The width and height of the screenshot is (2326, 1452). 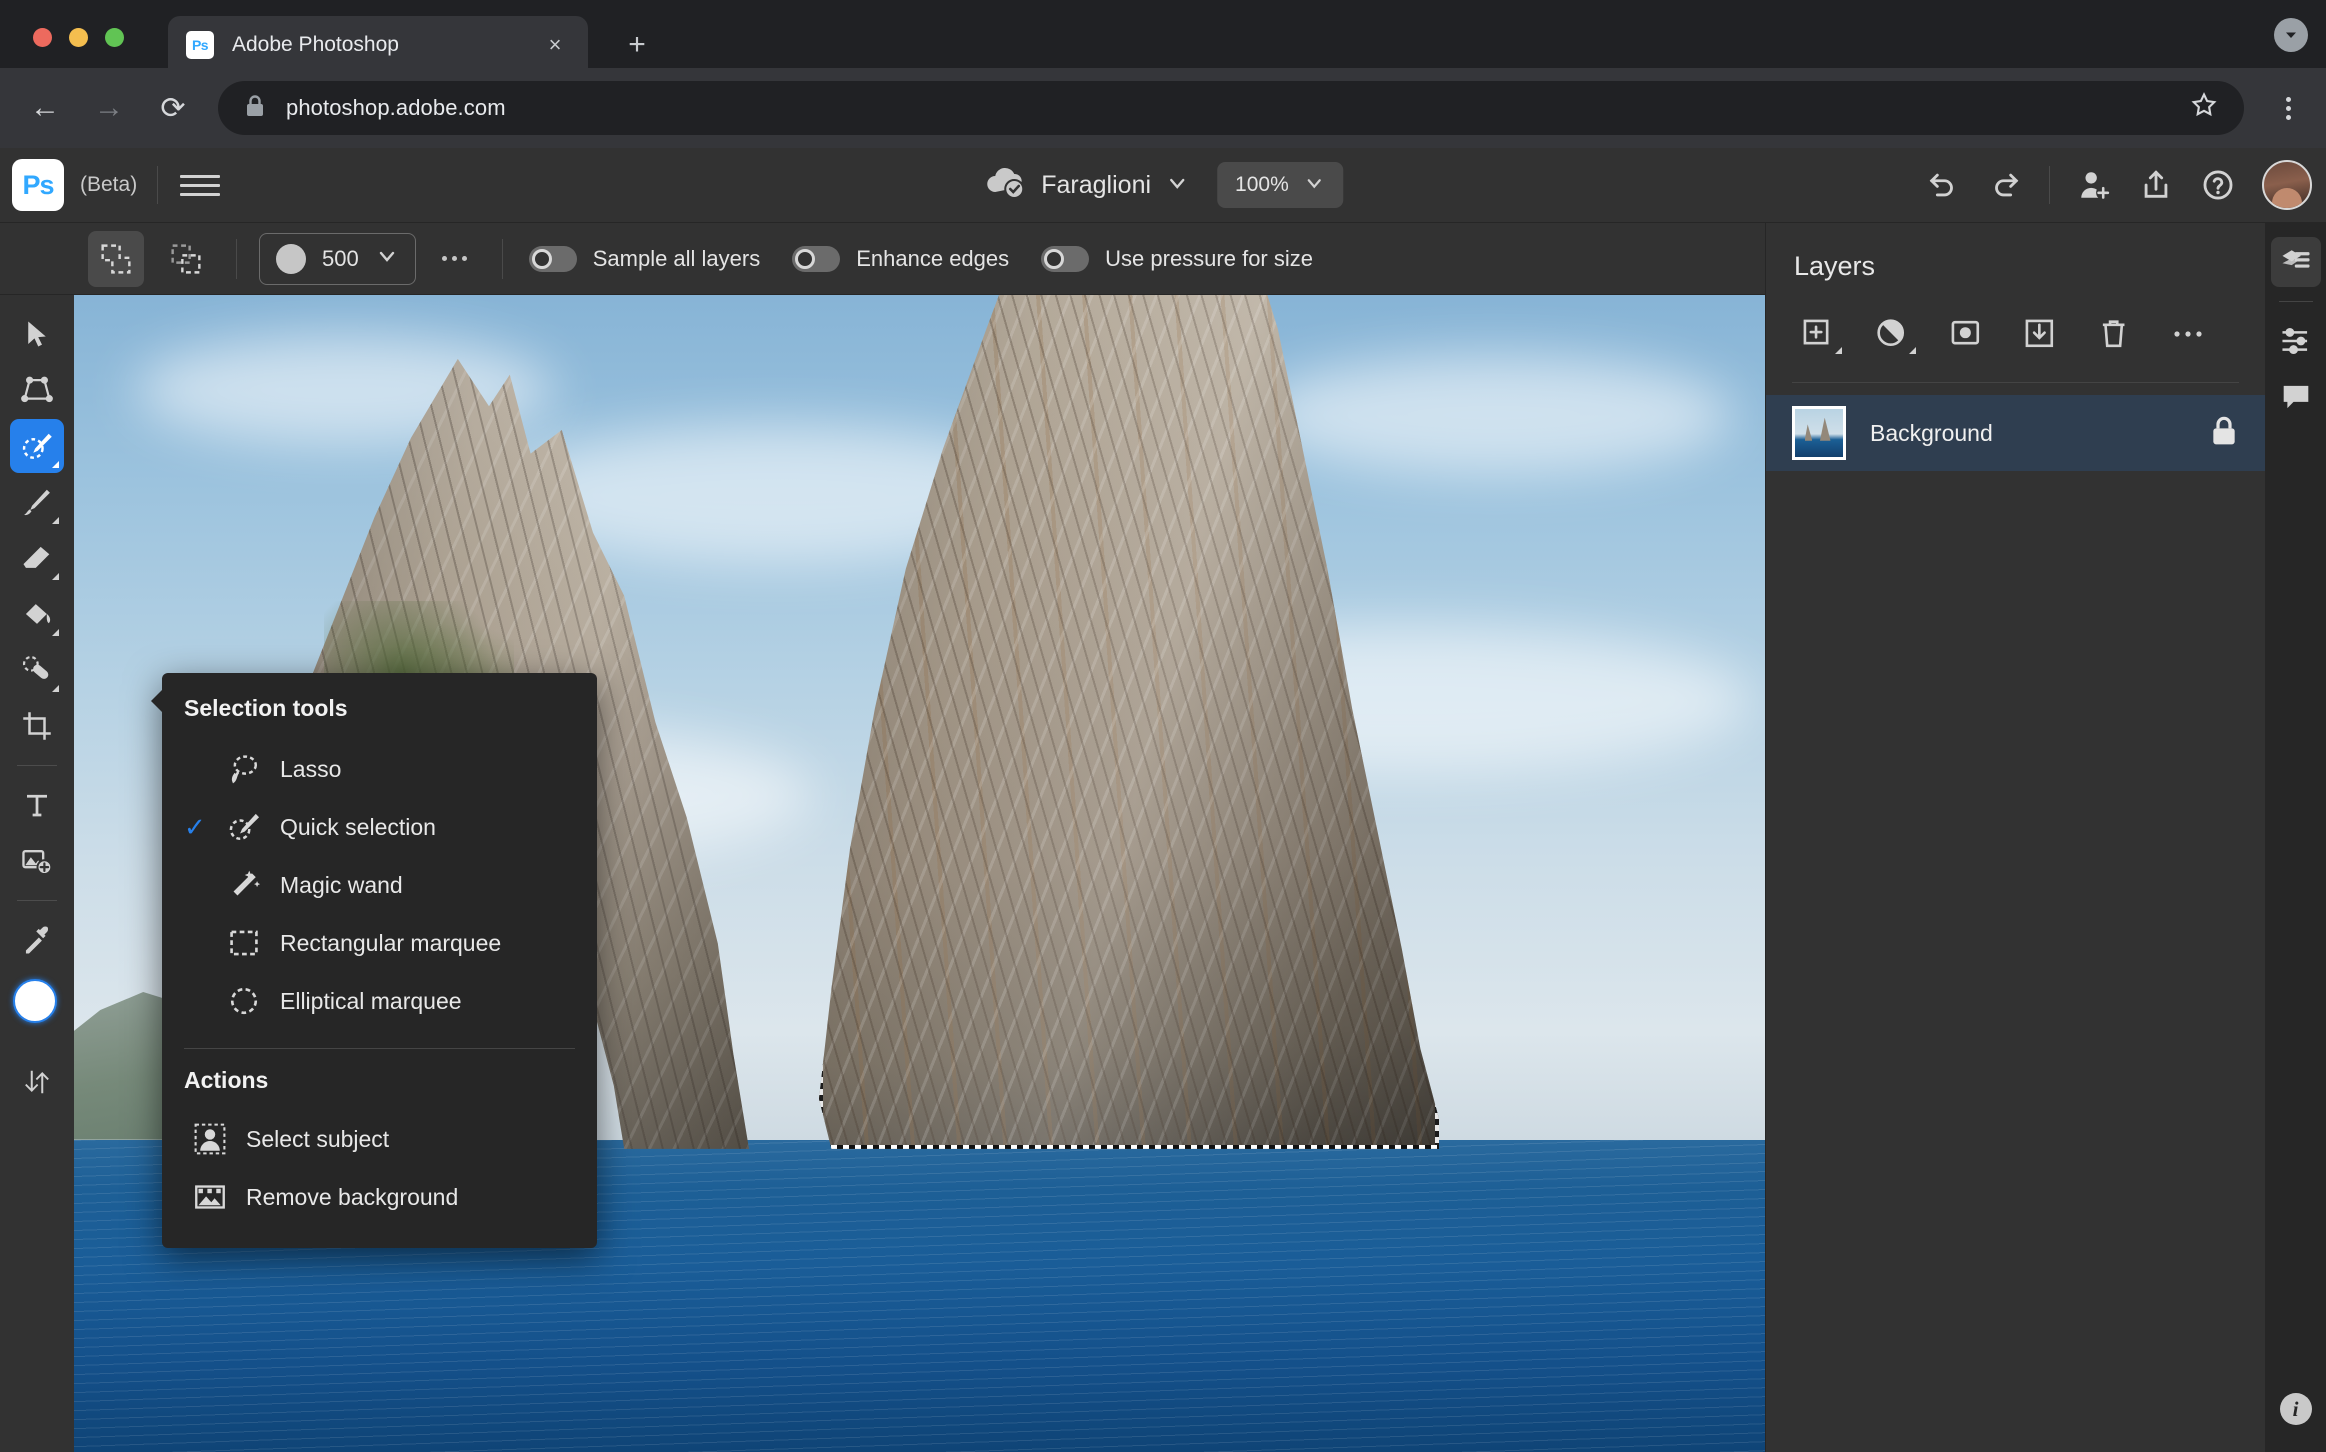 What do you see at coordinates (1943, 185) in the screenshot?
I see `undo-button` at bounding box center [1943, 185].